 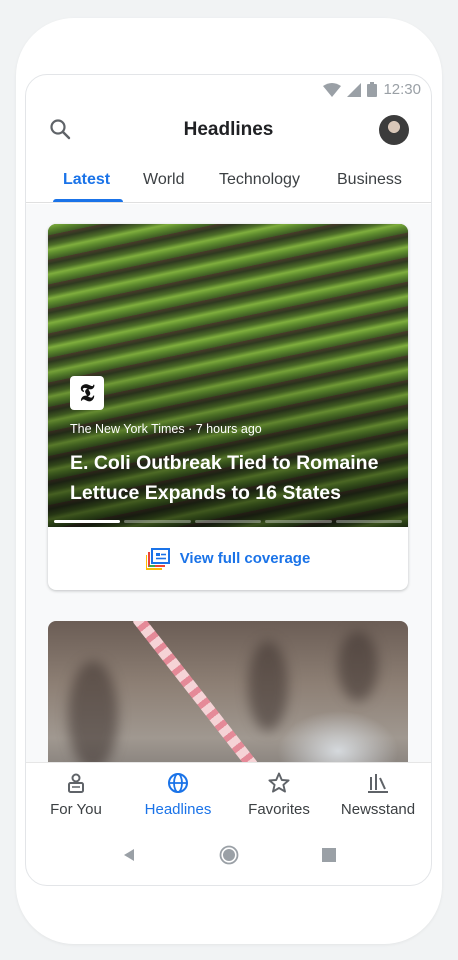 What do you see at coordinates (178, 809) in the screenshot?
I see `nav-label: Headlines` at bounding box center [178, 809].